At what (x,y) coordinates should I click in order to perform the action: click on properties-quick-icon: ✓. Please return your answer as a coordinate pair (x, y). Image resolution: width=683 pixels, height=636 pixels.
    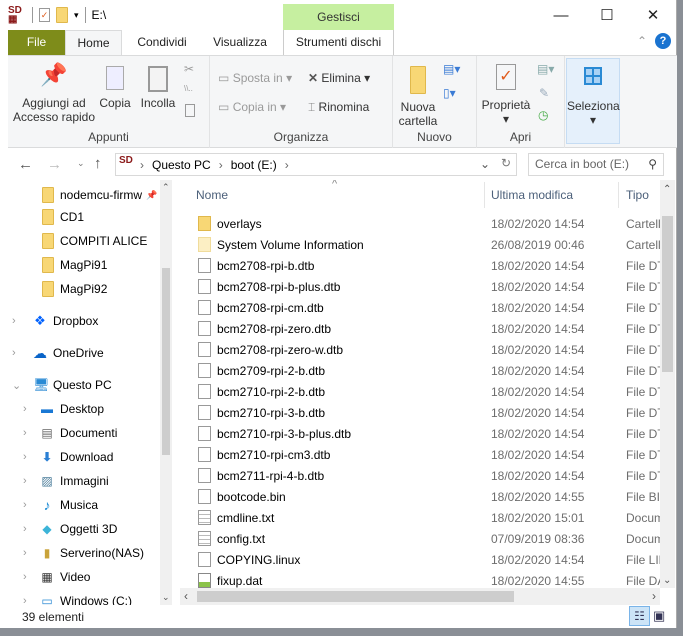
    Looking at the image, I should click on (44, 15).